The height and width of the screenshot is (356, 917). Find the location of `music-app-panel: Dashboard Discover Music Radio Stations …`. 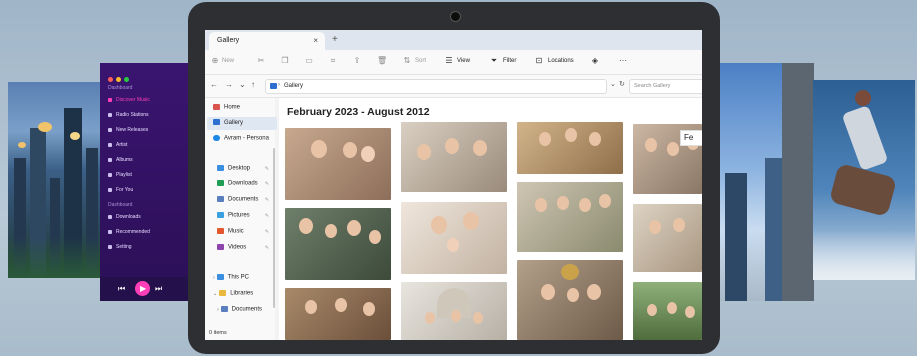

music-app-panel: Dashboard Discover Music Radio Stations … is located at coordinates (144, 182).